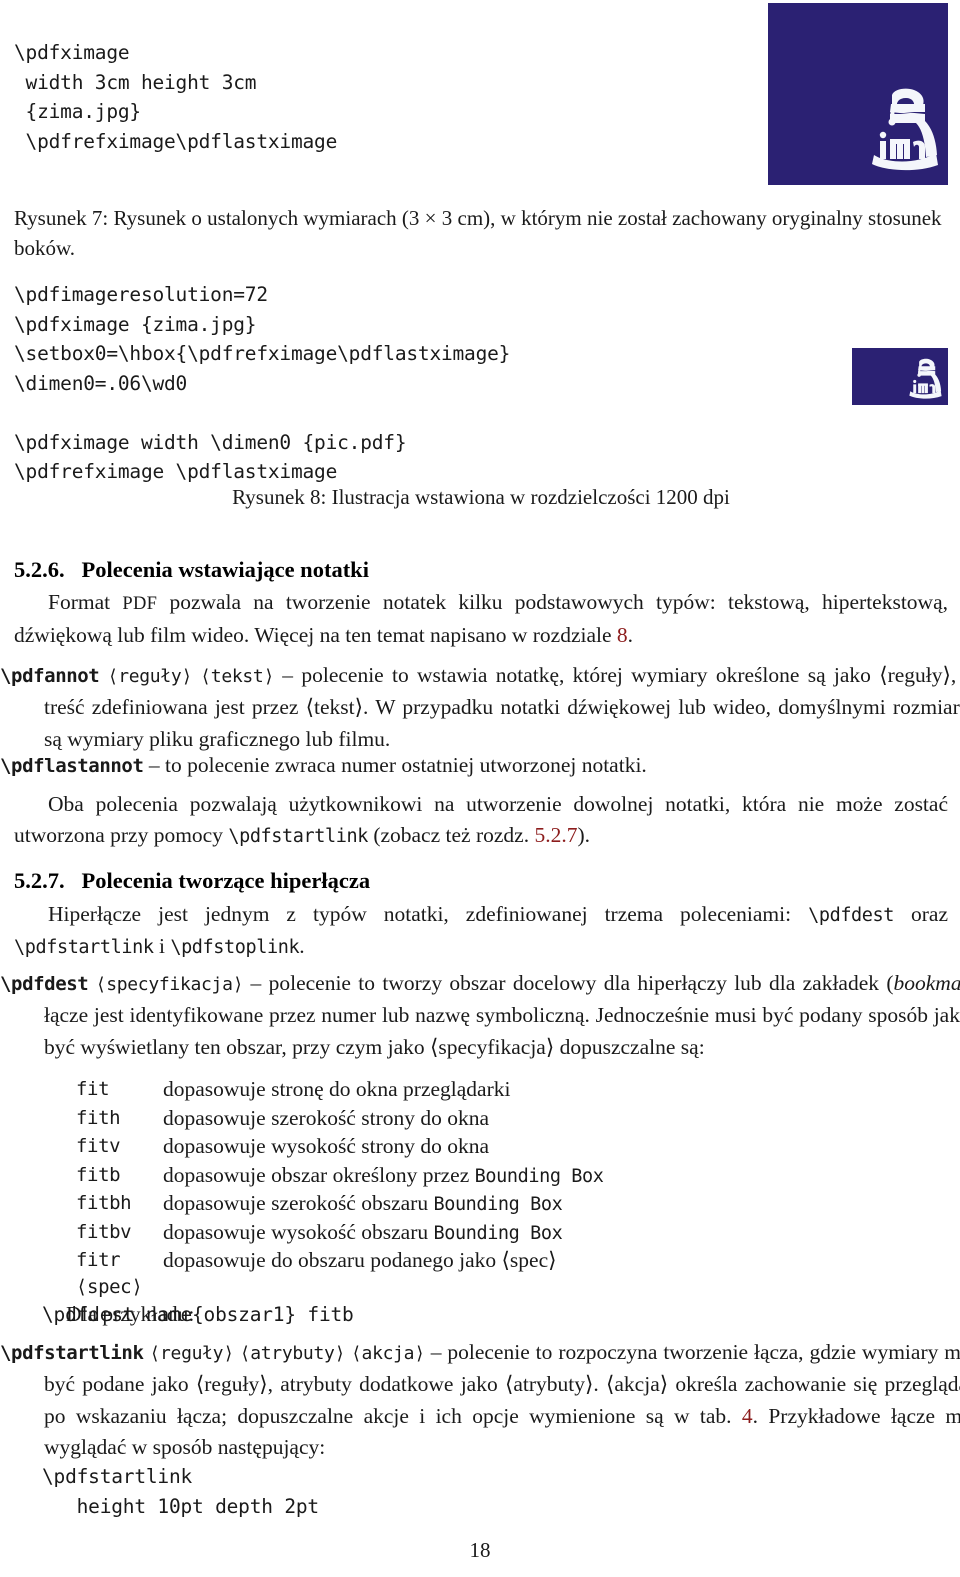 The image size is (960, 1577). What do you see at coordinates (288, 675) in the screenshot?
I see `entry-pdfannot-dash: –` at bounding box center [288, 675].